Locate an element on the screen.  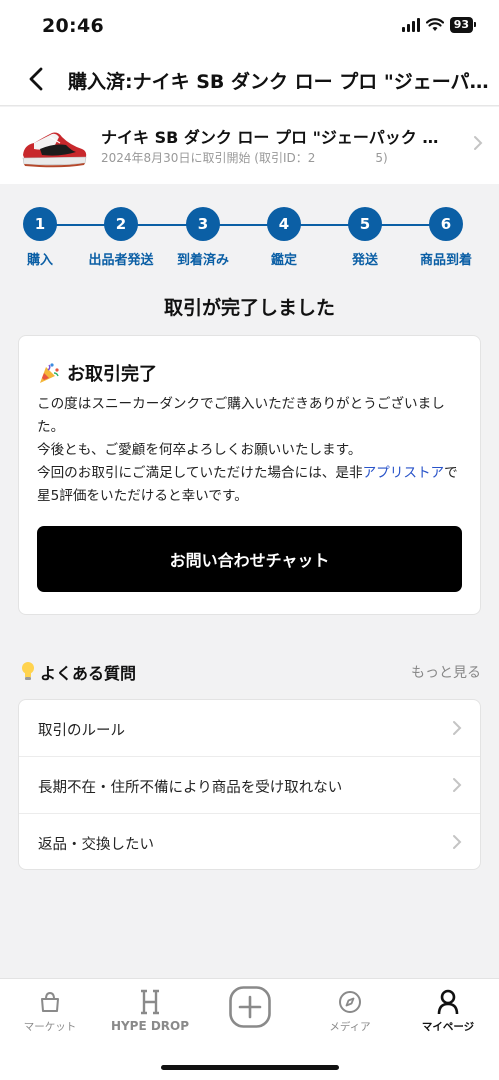
tab-label: マーケット is located at coordinates (50, 1027).